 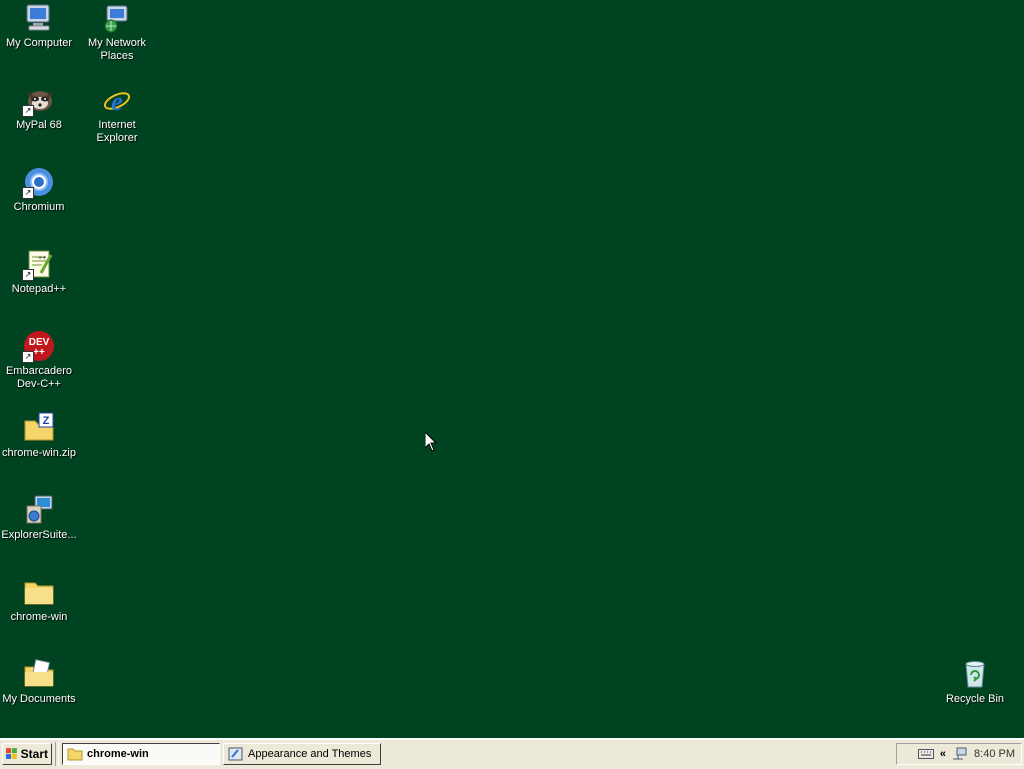 I want to click on taskbar-button-appearance-and-themes: Appearance and Themes, so click(x=302, y=754).